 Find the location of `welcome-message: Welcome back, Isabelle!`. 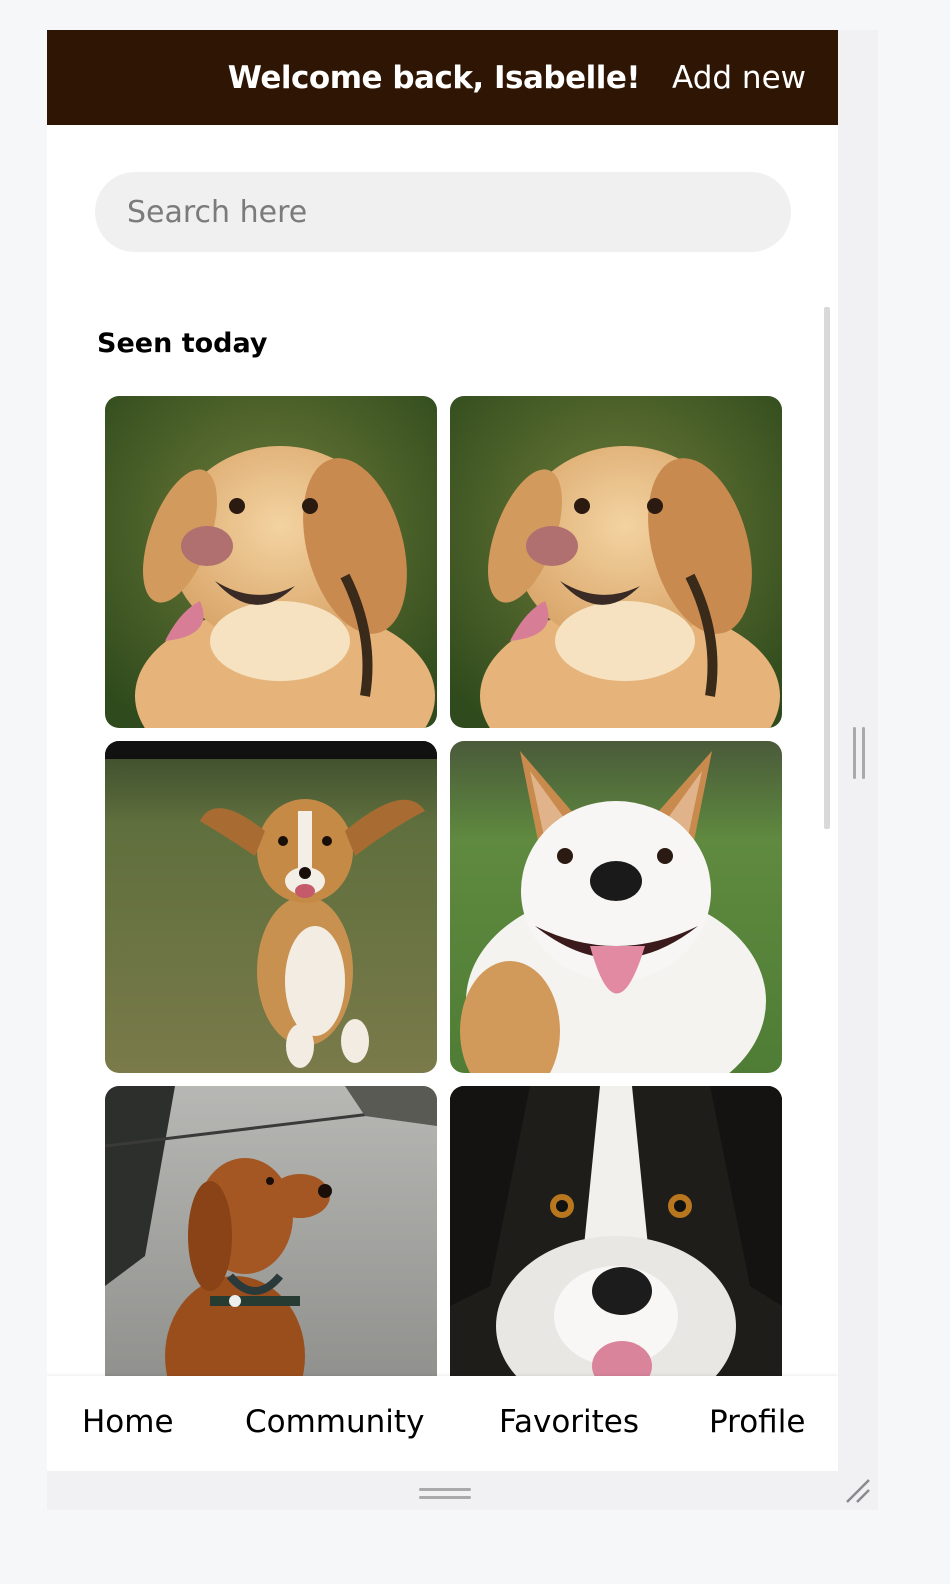

welcome-message: Welcome back, Isabelle! is located at coordinates (434, 77).